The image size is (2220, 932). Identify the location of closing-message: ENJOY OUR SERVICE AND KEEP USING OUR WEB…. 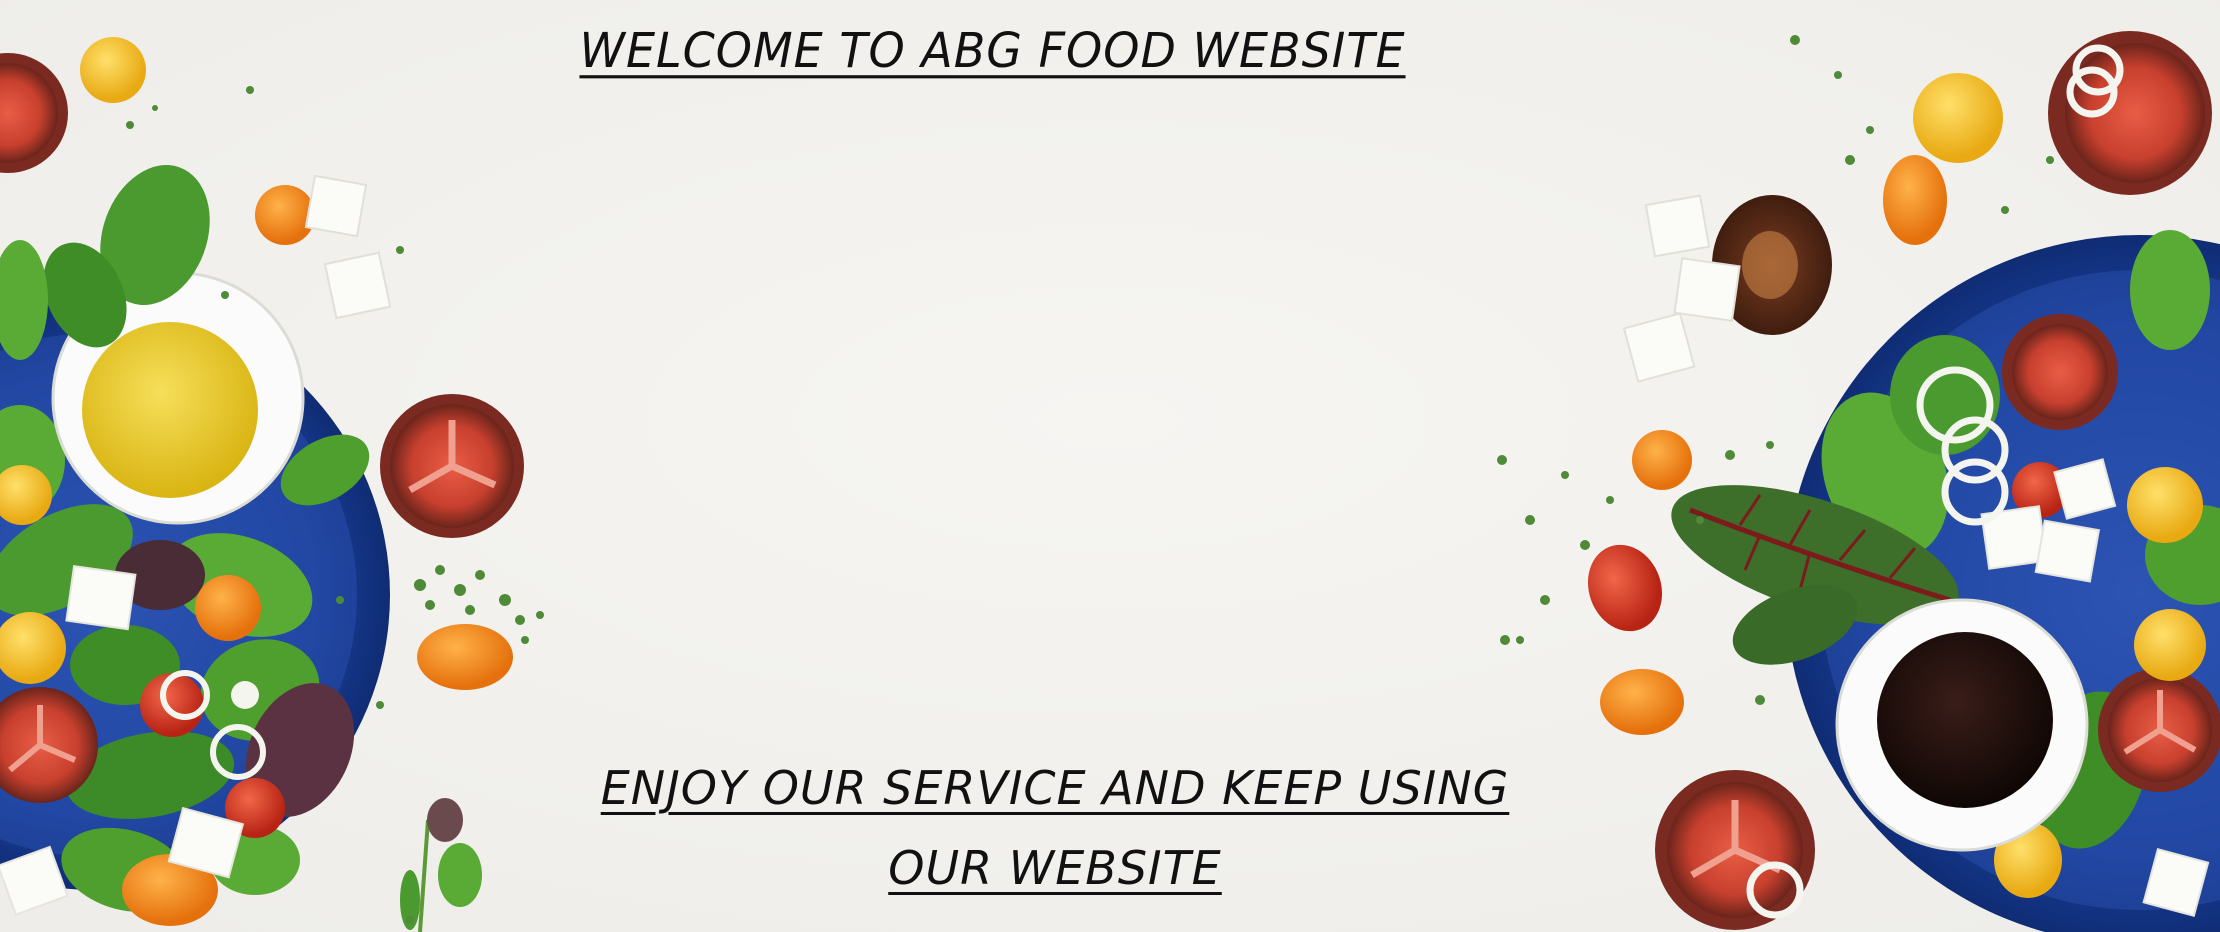
(1055, 828).